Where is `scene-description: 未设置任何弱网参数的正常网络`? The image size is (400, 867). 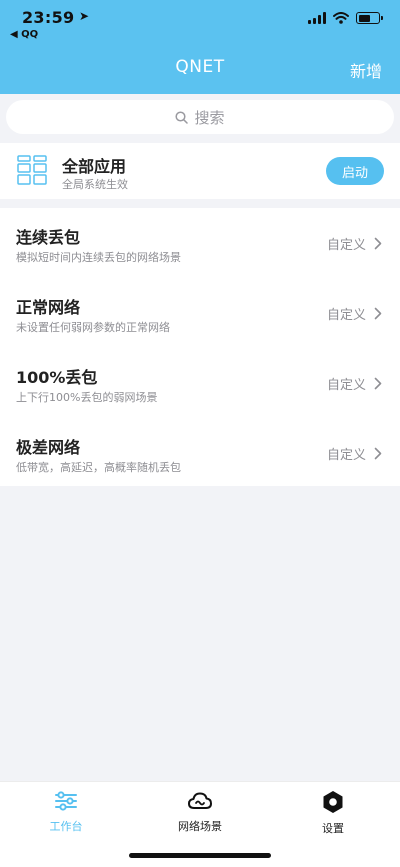
scene-description: 未设置任何弱网参数的正常网络 is located at coordinates (93, 327).